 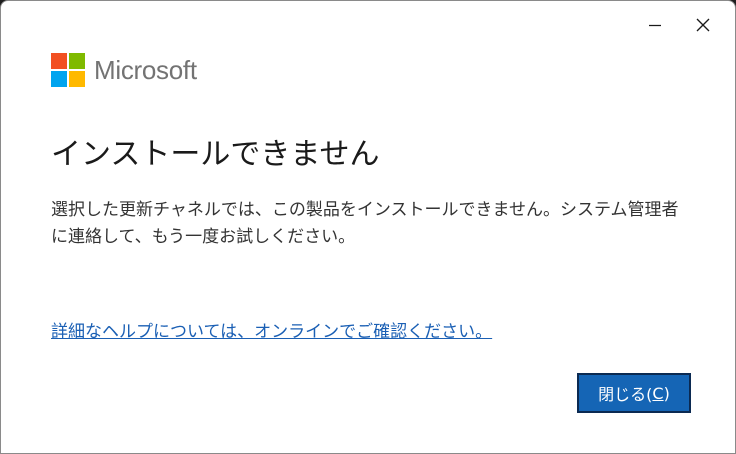 I want to click on close-button: 閉じる(C), so click(x=634, y=393).